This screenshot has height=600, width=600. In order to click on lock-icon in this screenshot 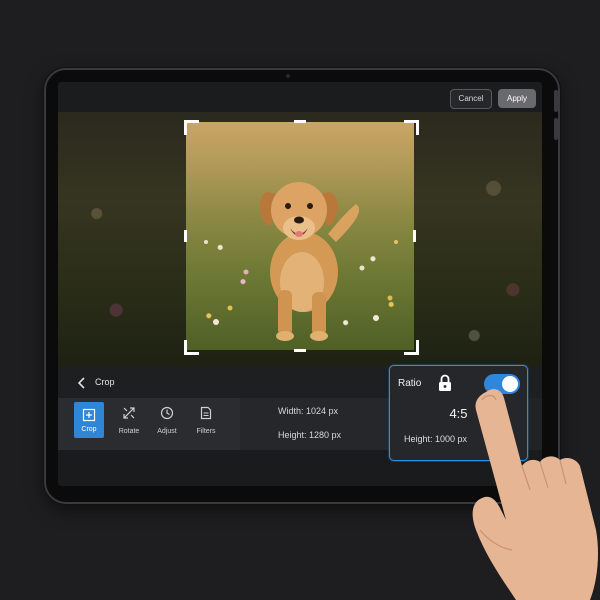, I will do `click(445, 382)`.